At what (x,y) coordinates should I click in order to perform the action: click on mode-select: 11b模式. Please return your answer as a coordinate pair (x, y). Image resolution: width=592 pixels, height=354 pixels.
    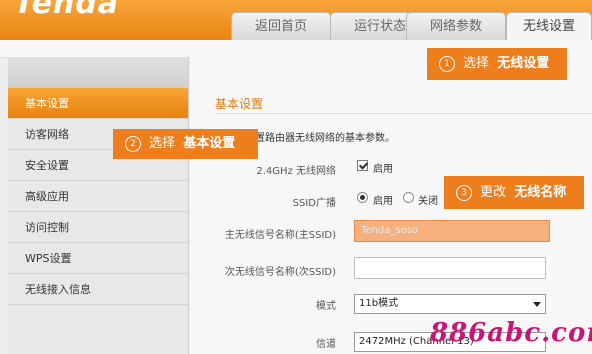
    Looking at the image, I should click on (450, 304).